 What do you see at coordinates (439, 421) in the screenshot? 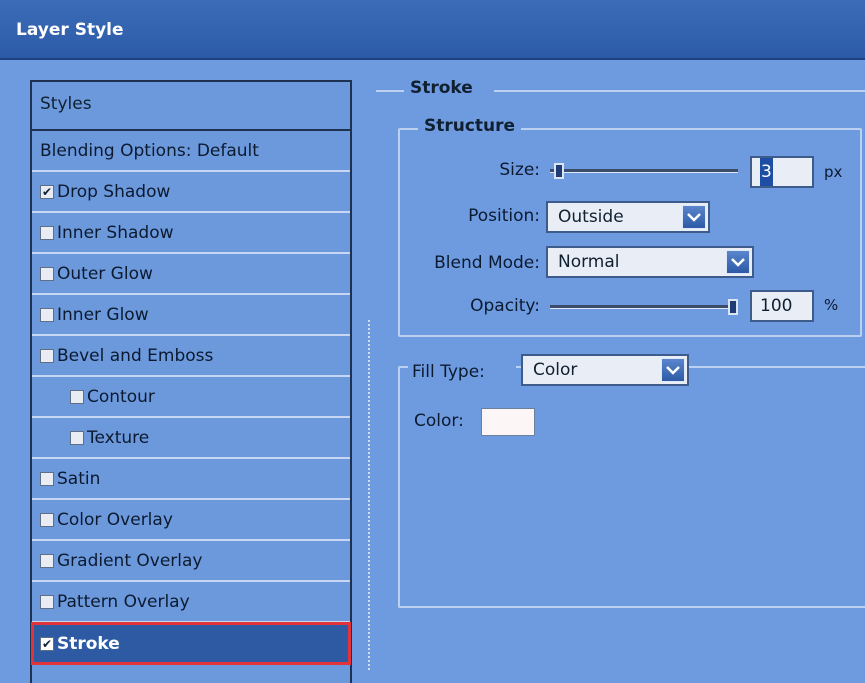
I see `color-label: Color:` at bounding box center [439, 421].